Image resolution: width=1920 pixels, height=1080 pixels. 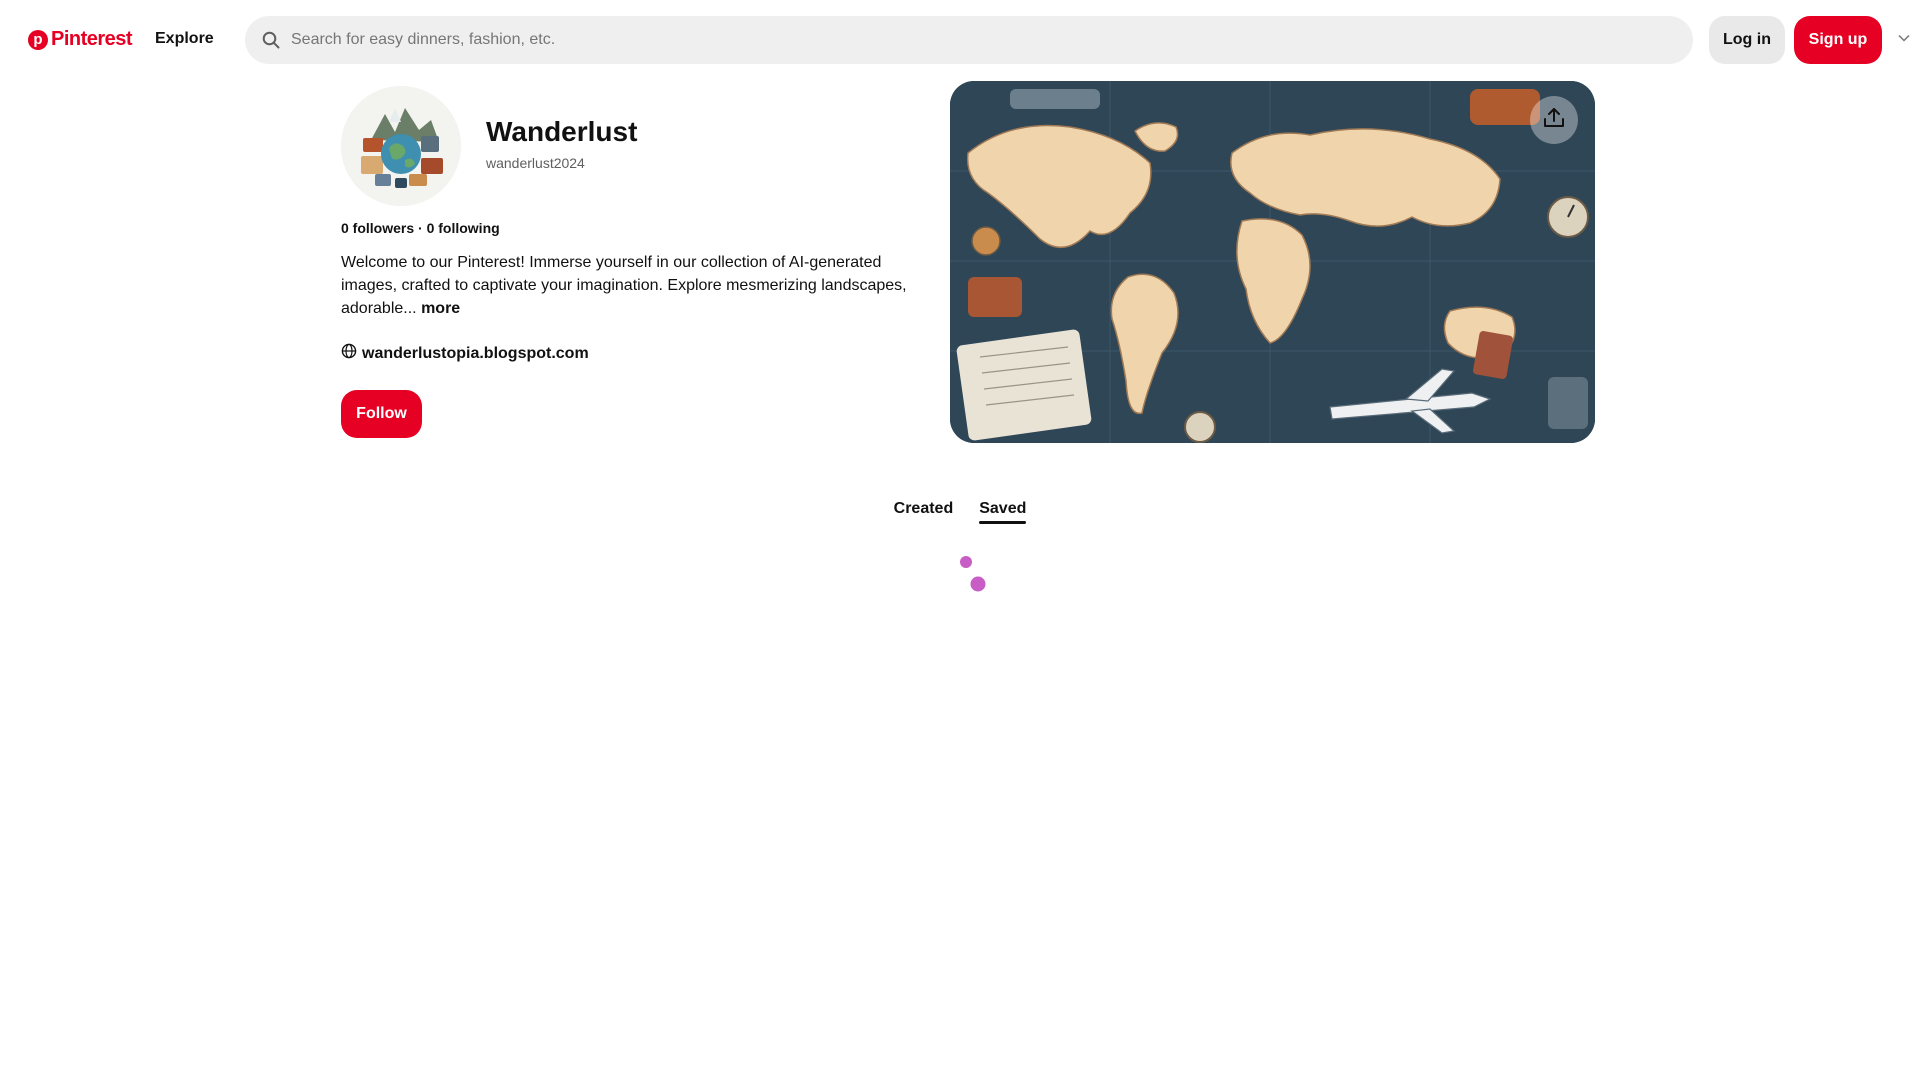 What do you see at coordinates (1747, 40) in the screenshot?
I see `login-button: Log in` at bounding box center [1747, 40].